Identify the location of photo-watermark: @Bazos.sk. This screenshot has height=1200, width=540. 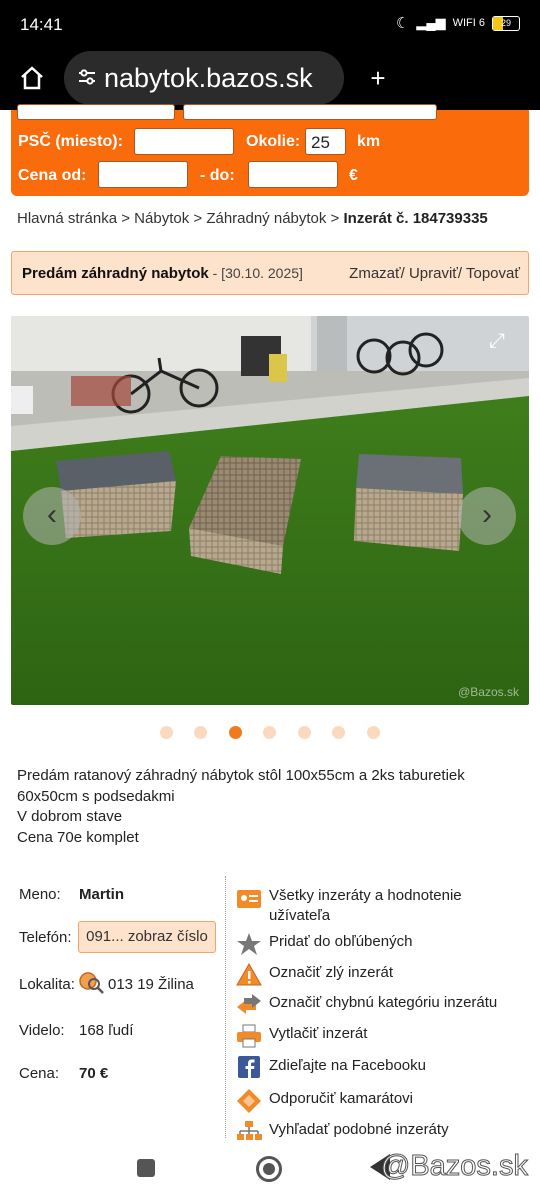
(488, 692).